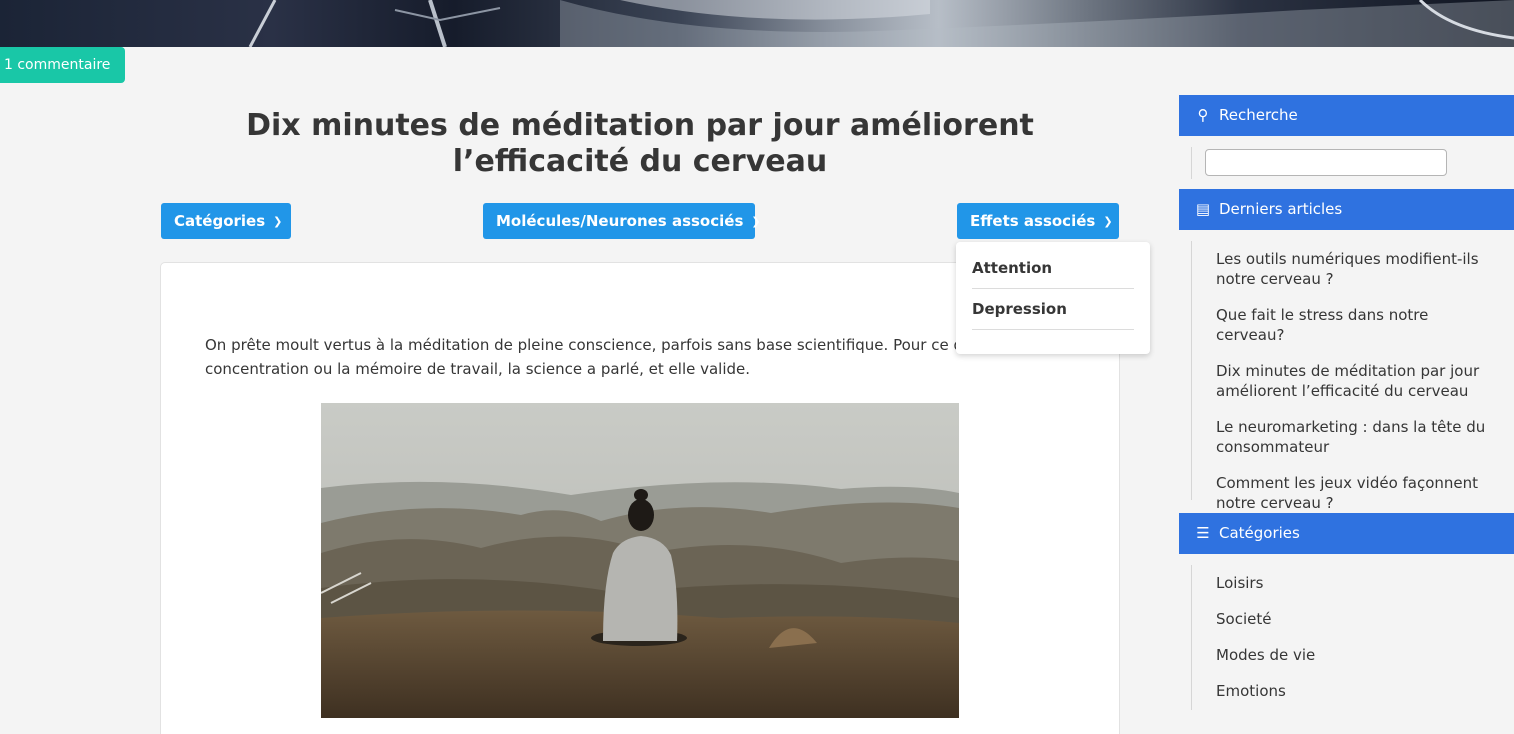 Image resolution: width=1514 pixels, height=734 pixels. Describe the element at coordinates (1259, 533) in the screenshot. I see `sidebar-categories-title: Catégories` at that location.